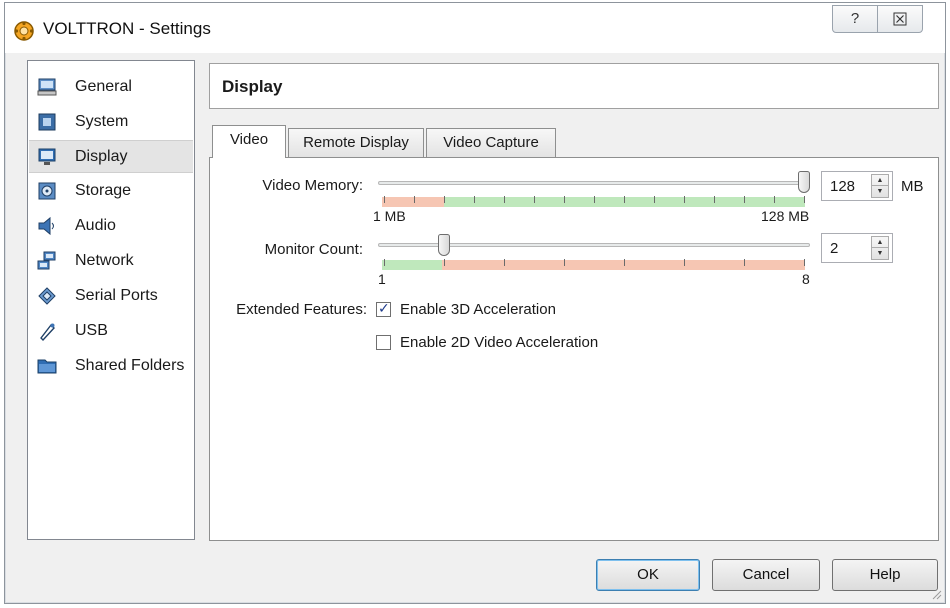 The height and width of the screenshot is (608, 950). I want to click on sidebar-item-serial-ports: Serial Ports, so click(111, 296).